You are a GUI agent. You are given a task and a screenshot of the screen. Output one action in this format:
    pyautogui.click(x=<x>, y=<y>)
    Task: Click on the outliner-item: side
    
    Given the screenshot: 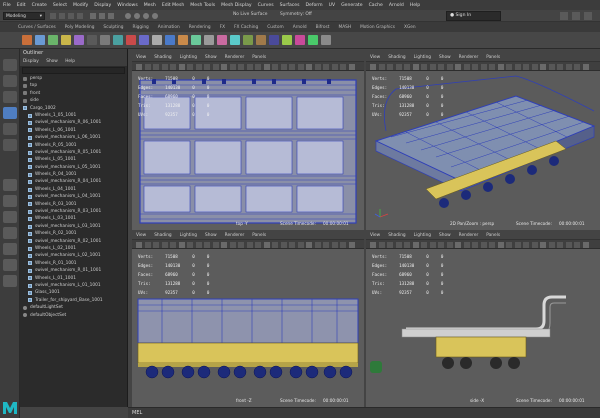 What is the action you would take?
    pyautogui.click(x=73, y=100)
    